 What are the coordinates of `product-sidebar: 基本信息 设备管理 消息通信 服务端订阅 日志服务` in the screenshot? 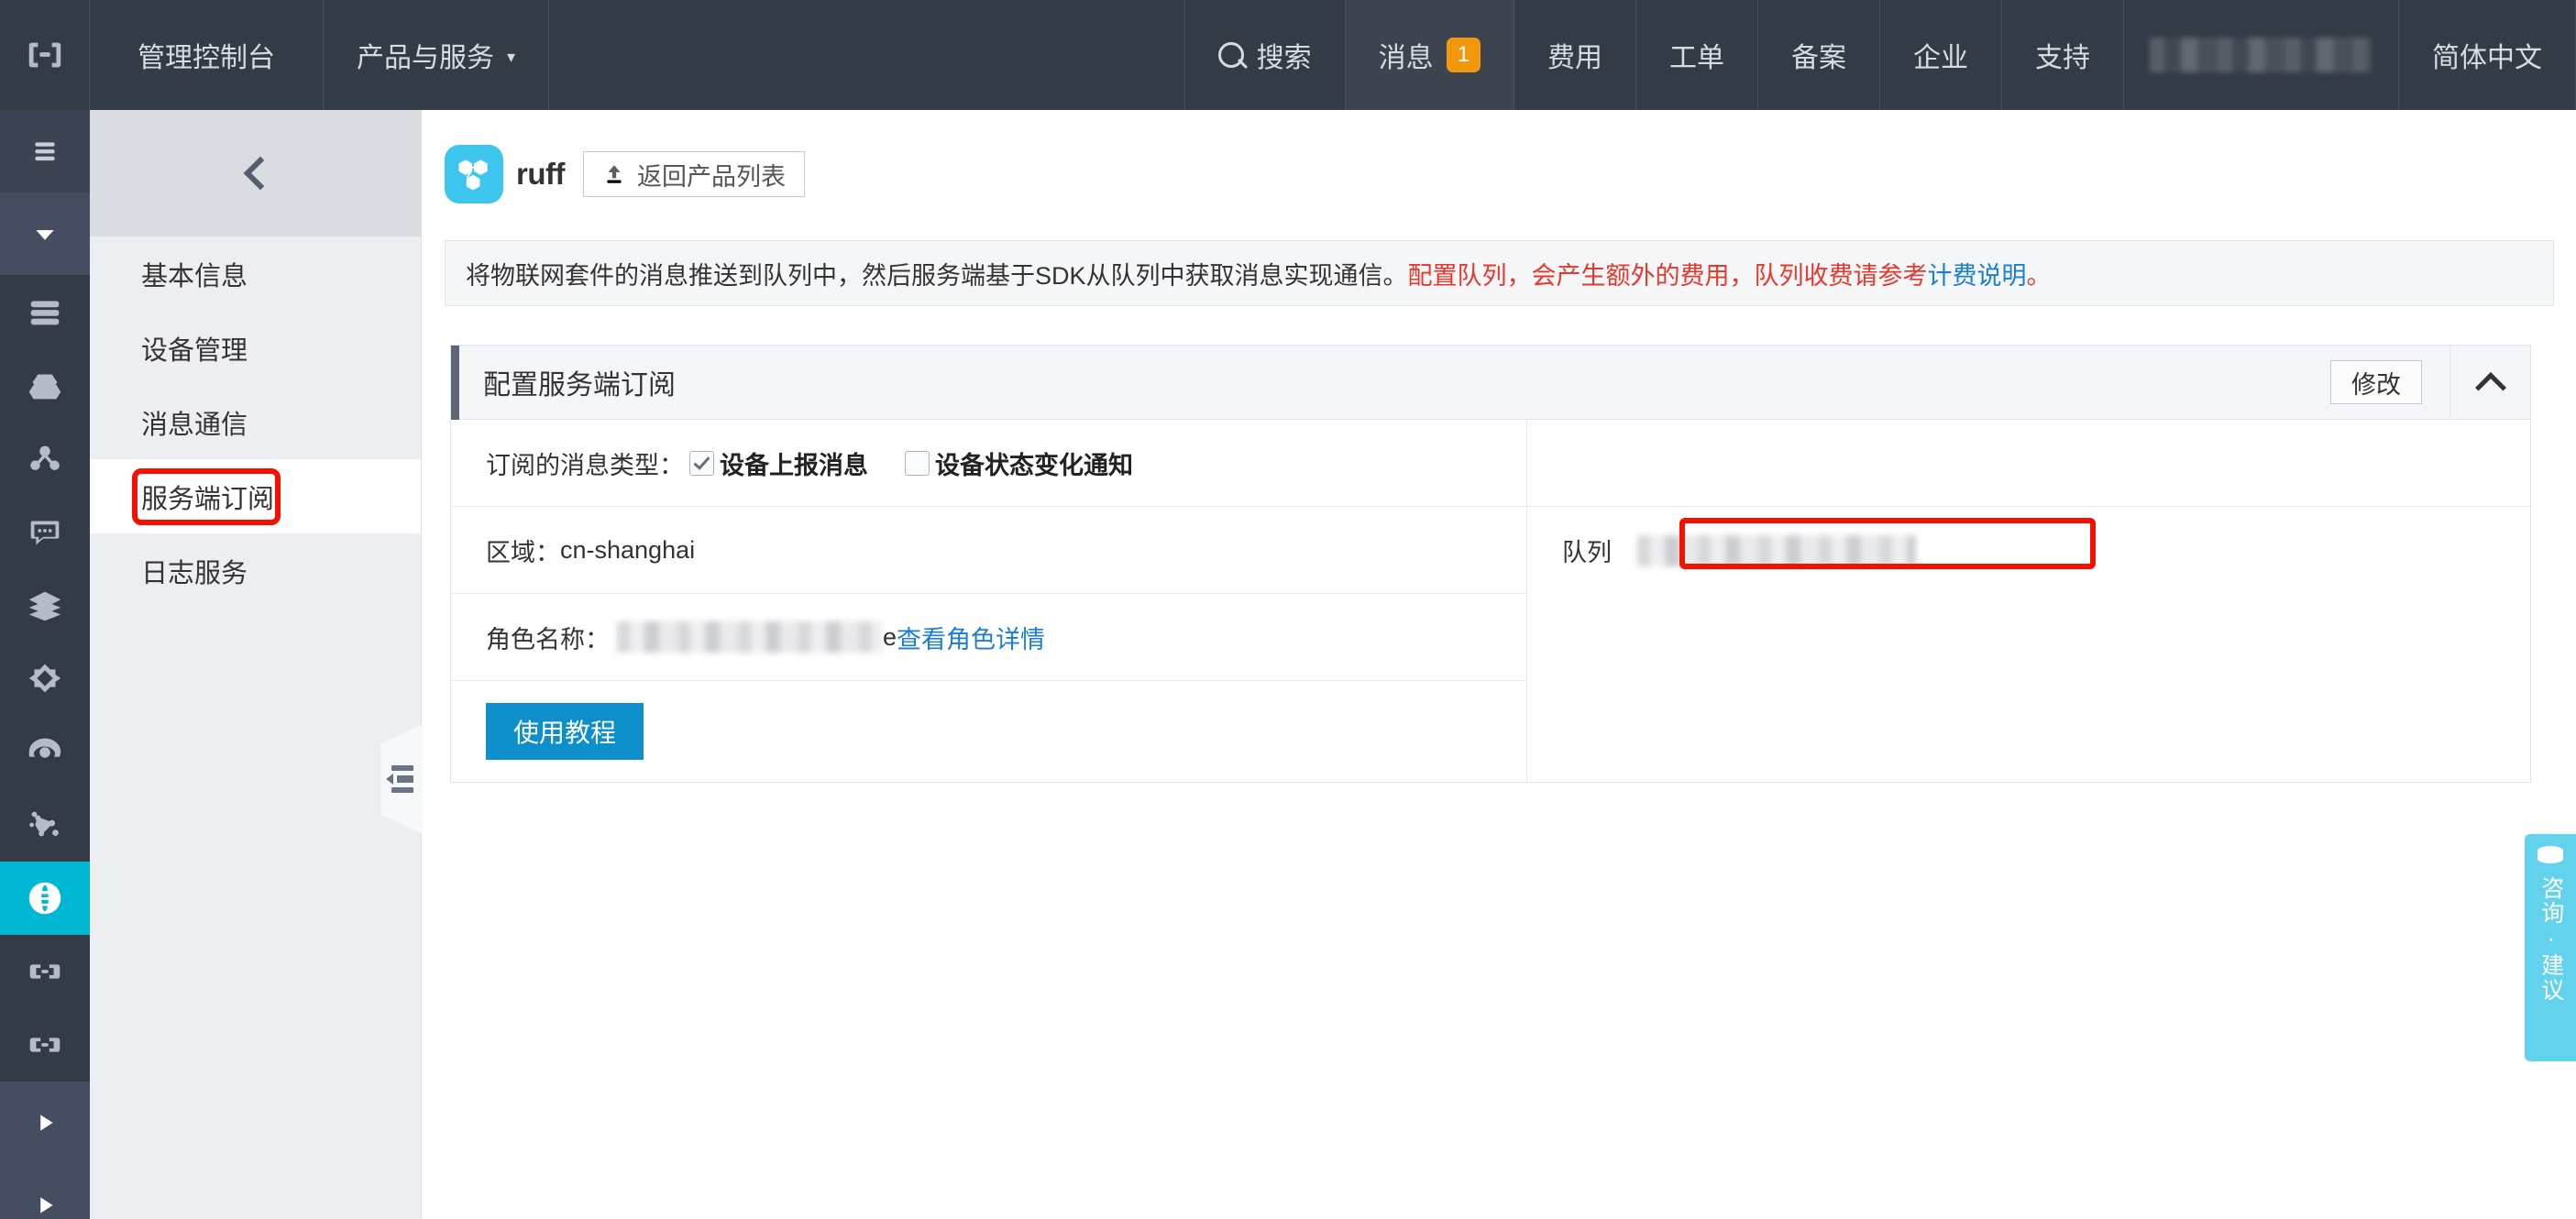 It's located at (256, 665).